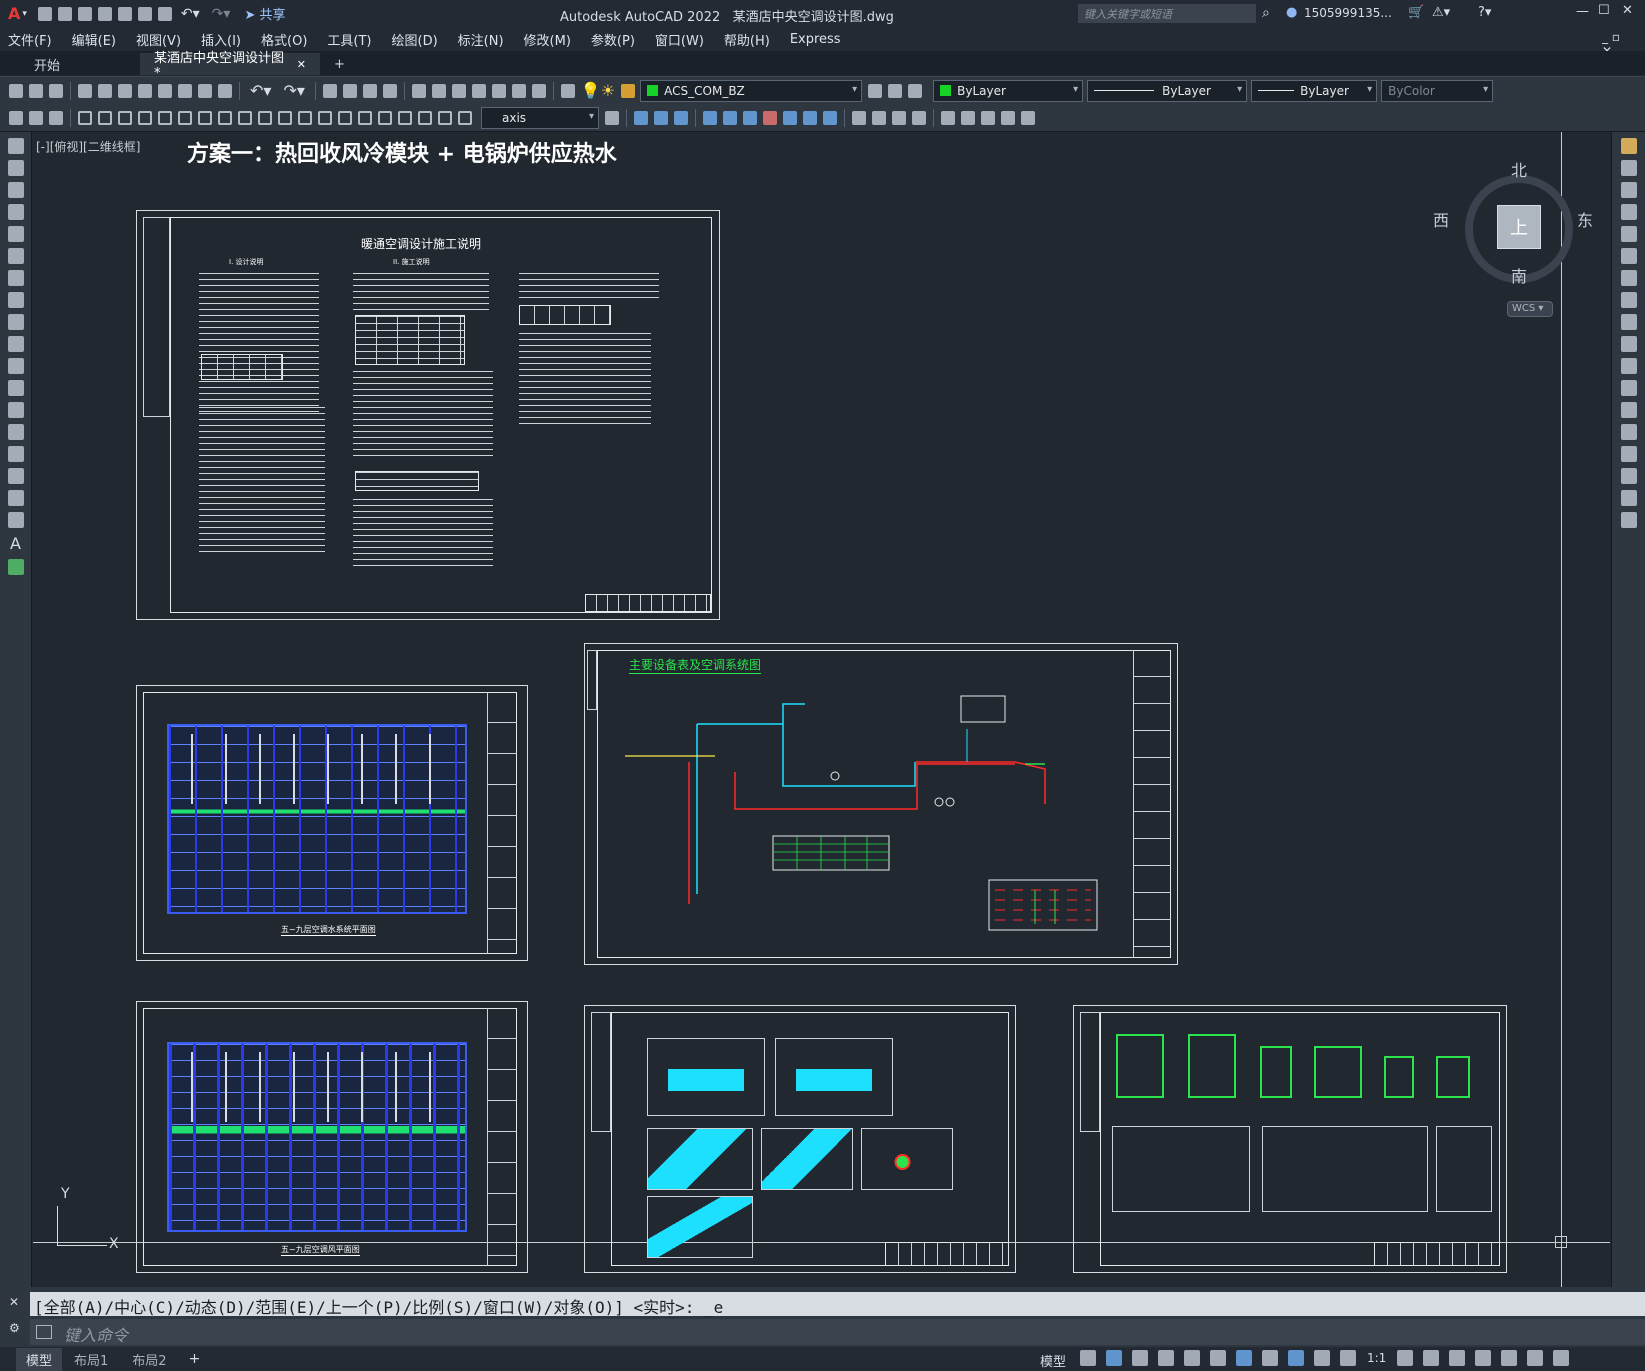 This screenshot has height=1371, width=1645. What do you see at coordinates (1628, 256) in the screenshot?
I see `move-icon` at bounding box center [1628, 256].